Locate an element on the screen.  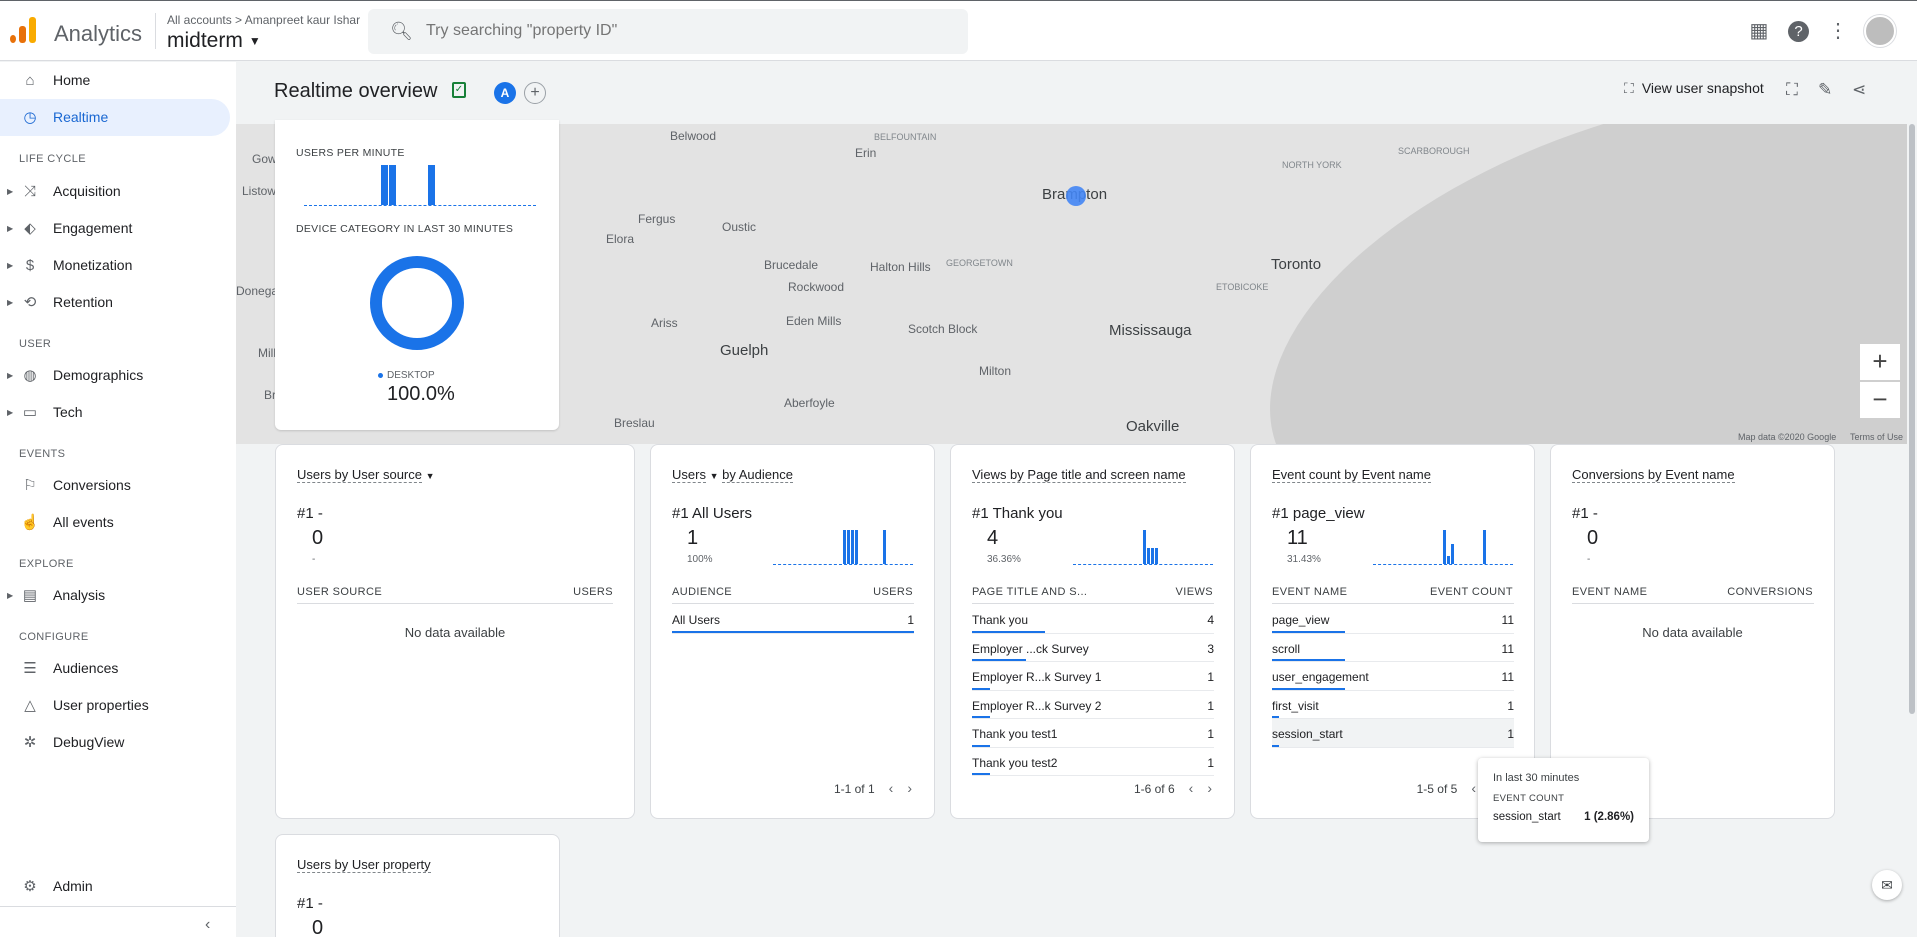
map-place-label: Oustic is located at coordinates (739, 227).